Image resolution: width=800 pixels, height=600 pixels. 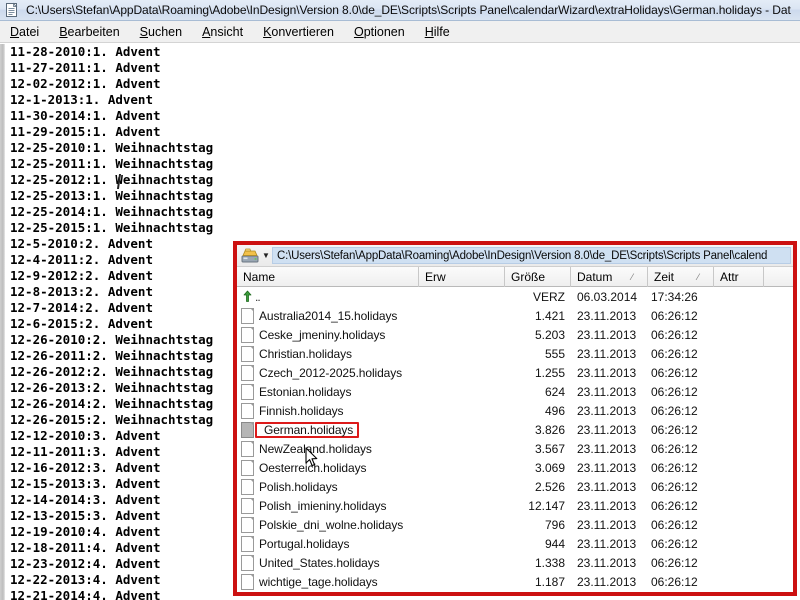 What do you see at coordinates (441, 31) in the screenshot?
I see `menu-rest-hilfe: ilfe` at bounding box center [441, 31].